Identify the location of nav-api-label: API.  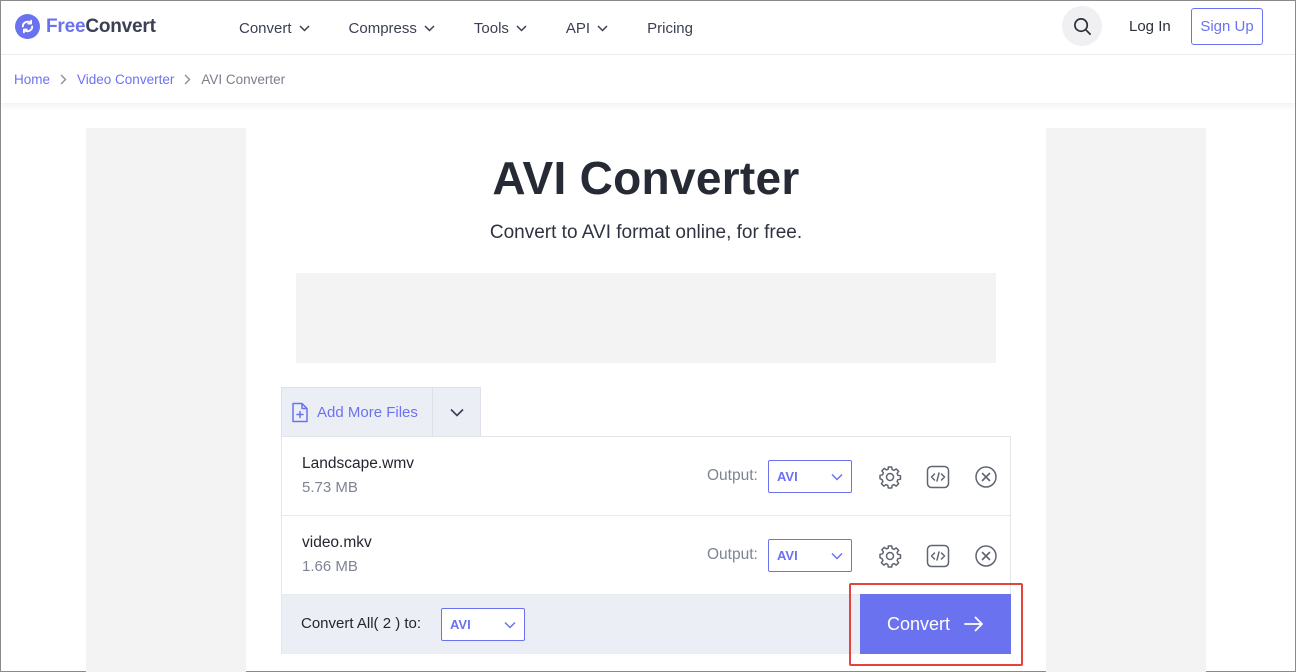
(578, 28).